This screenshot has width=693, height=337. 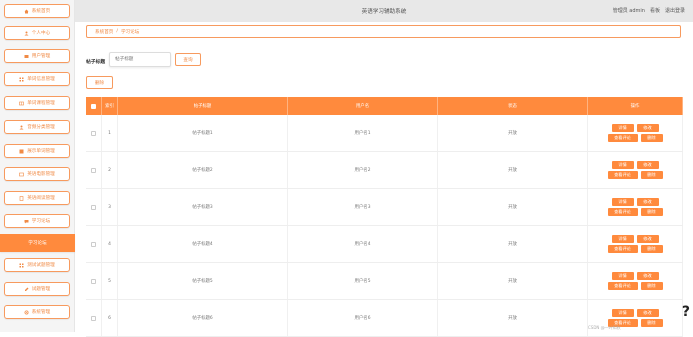 What do you see at coordinates (384, 106) in the screenshot?
I see `table-header: 索引 帖子标题 用户名 状态 操作` at bounding box center [384, 106].